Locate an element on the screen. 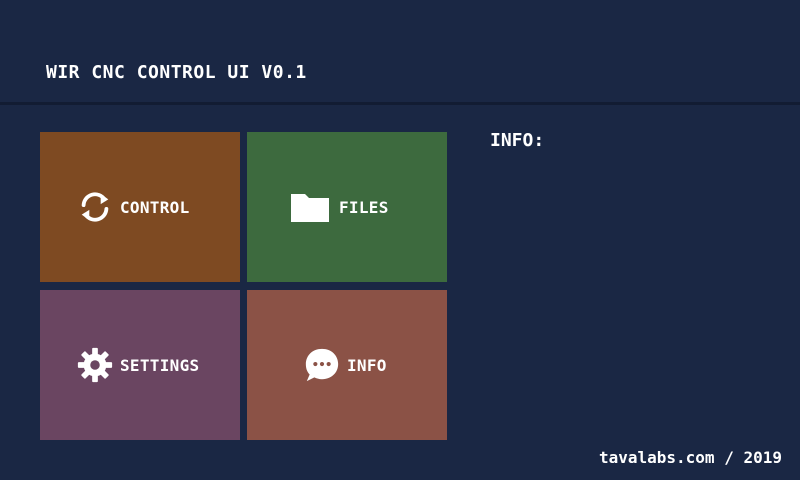 The width and height of the screenshot is (800, 480). gear-icon is located at coordinates (95, 365).